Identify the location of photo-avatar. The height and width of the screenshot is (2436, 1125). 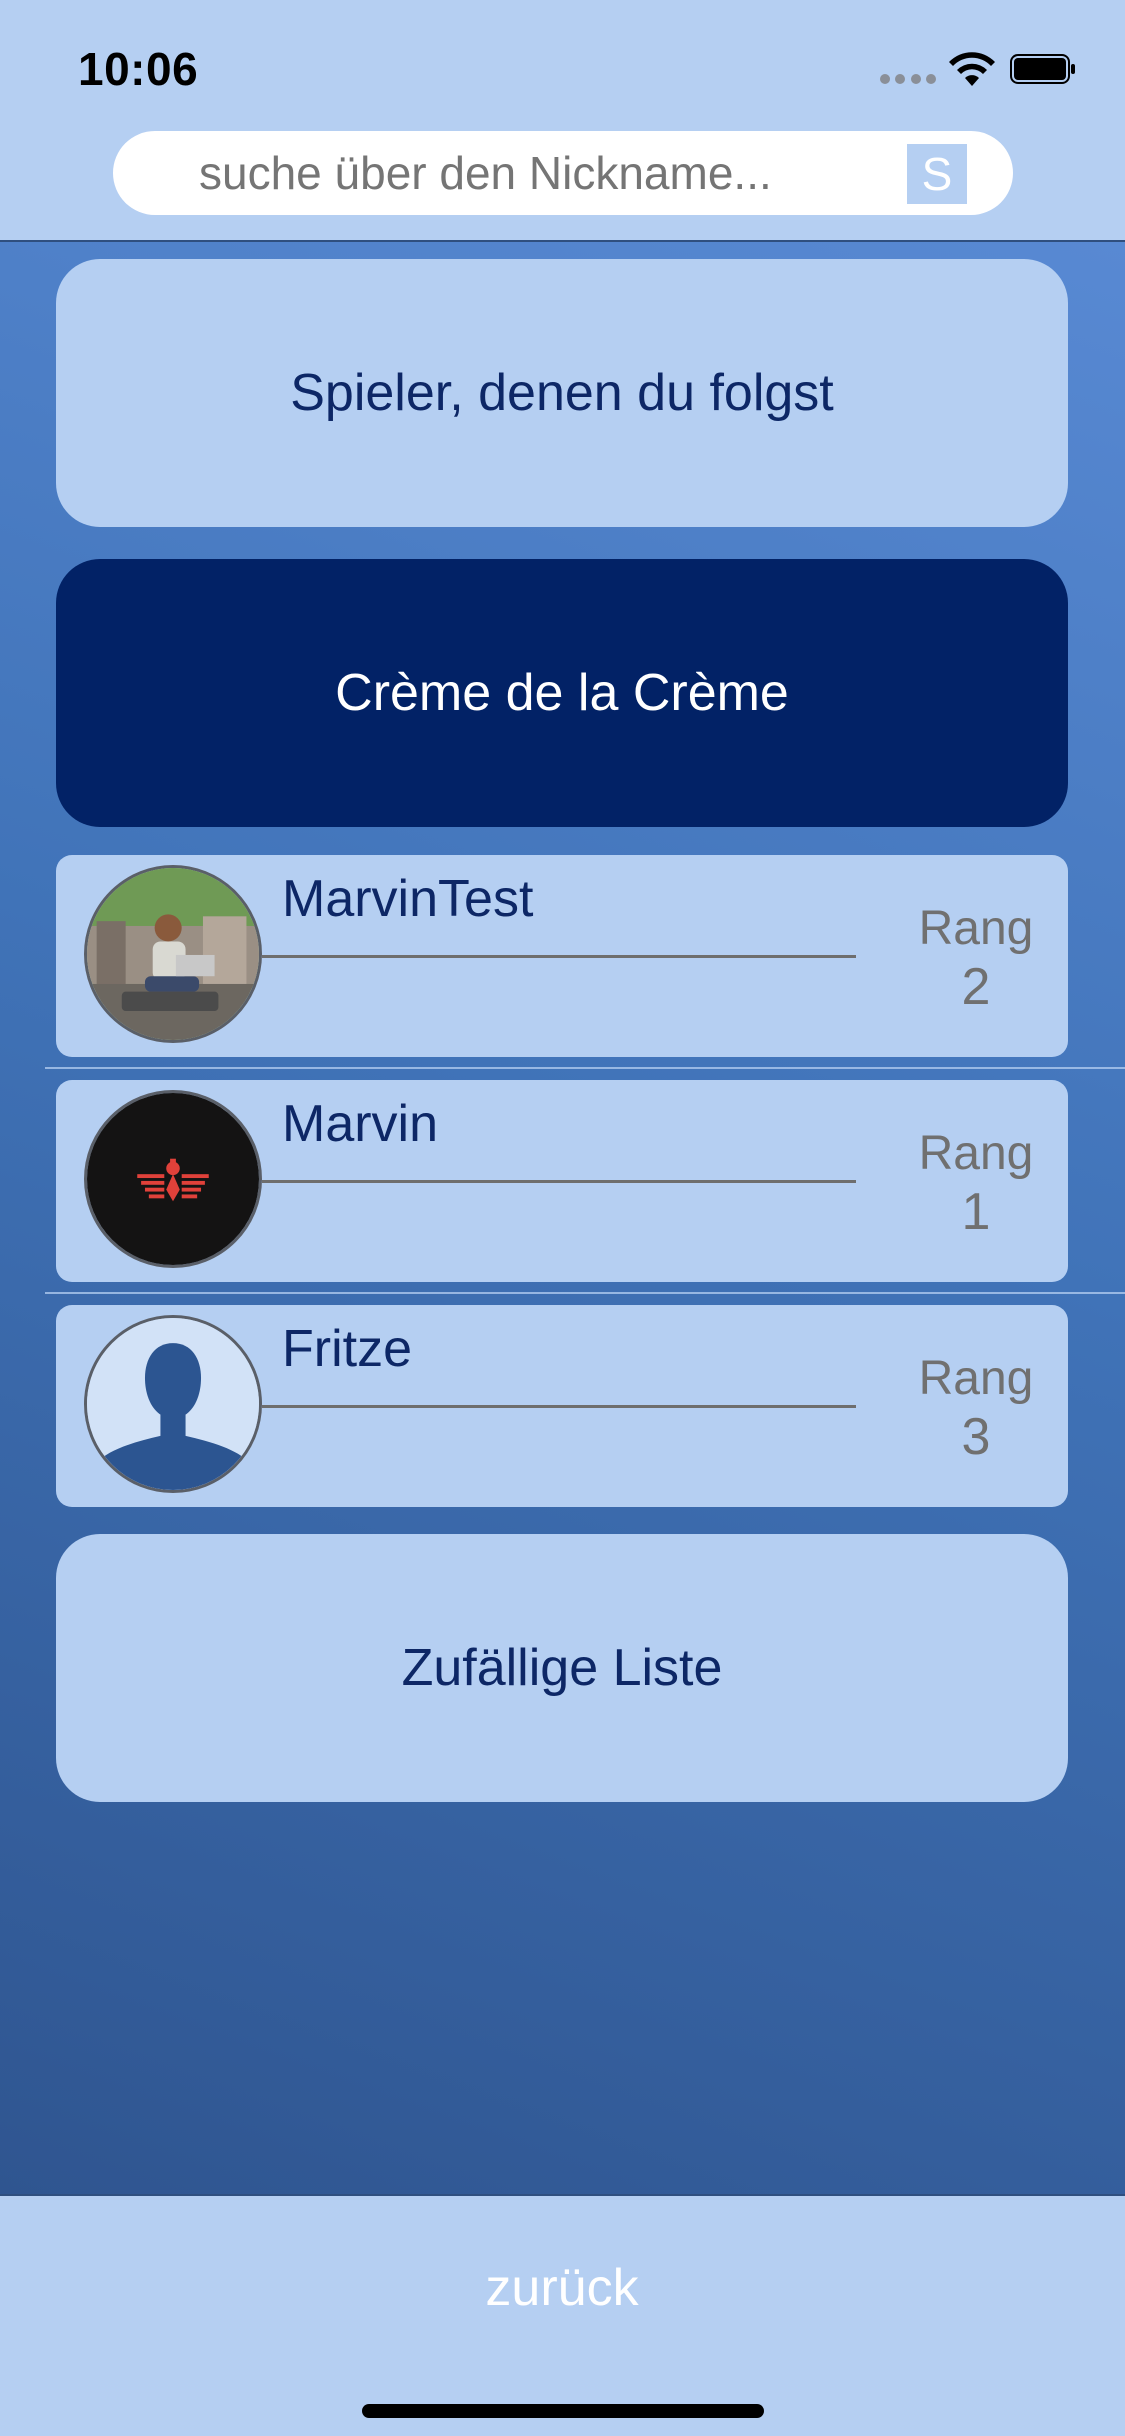
(173, 954).